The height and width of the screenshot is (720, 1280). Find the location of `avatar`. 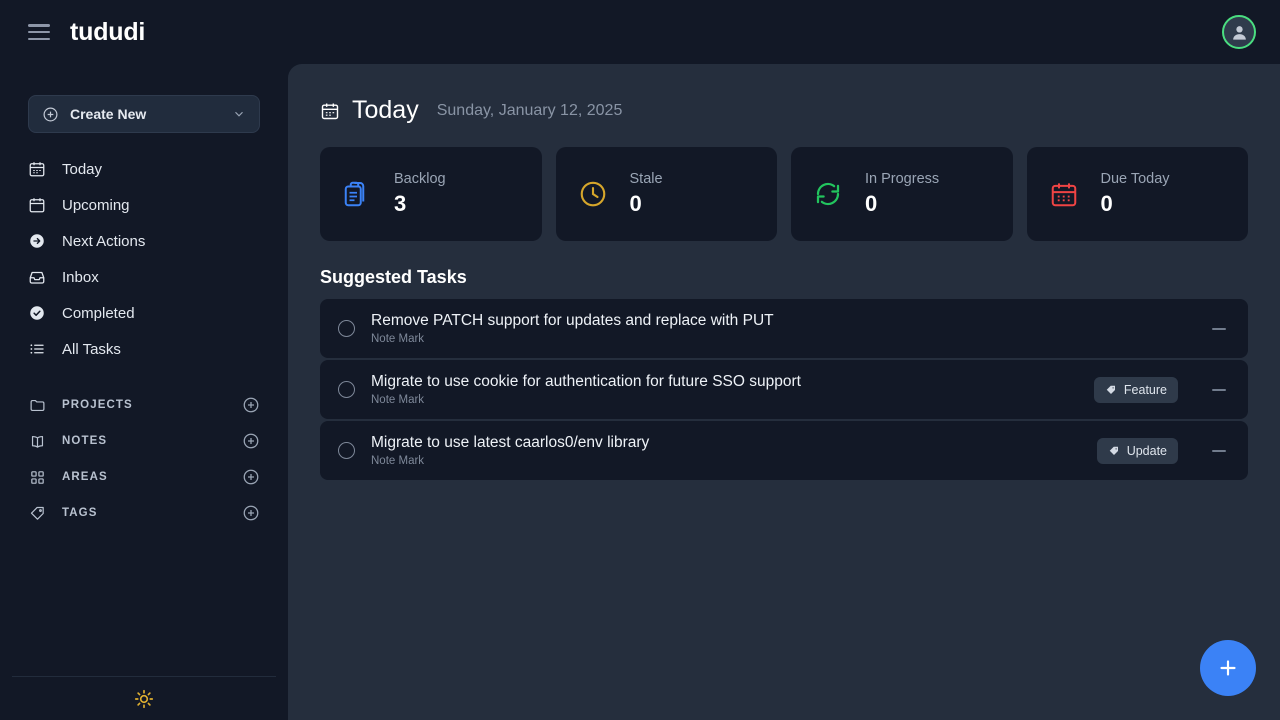

avatar is located at coordinates (1239, 32).